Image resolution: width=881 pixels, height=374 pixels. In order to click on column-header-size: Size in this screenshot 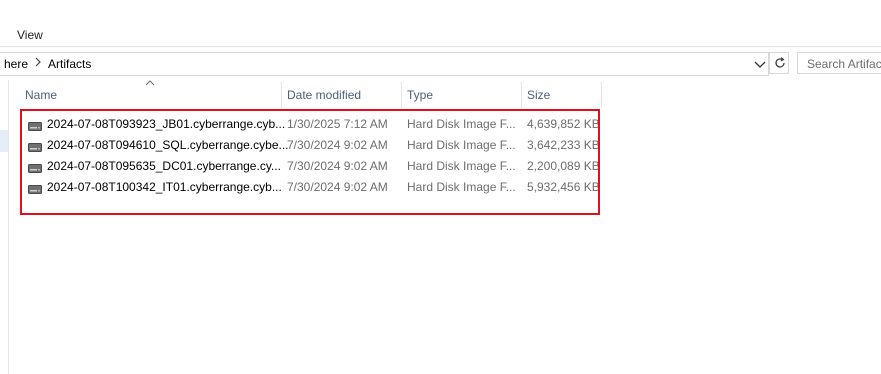, I will do `click(559, 95)`.